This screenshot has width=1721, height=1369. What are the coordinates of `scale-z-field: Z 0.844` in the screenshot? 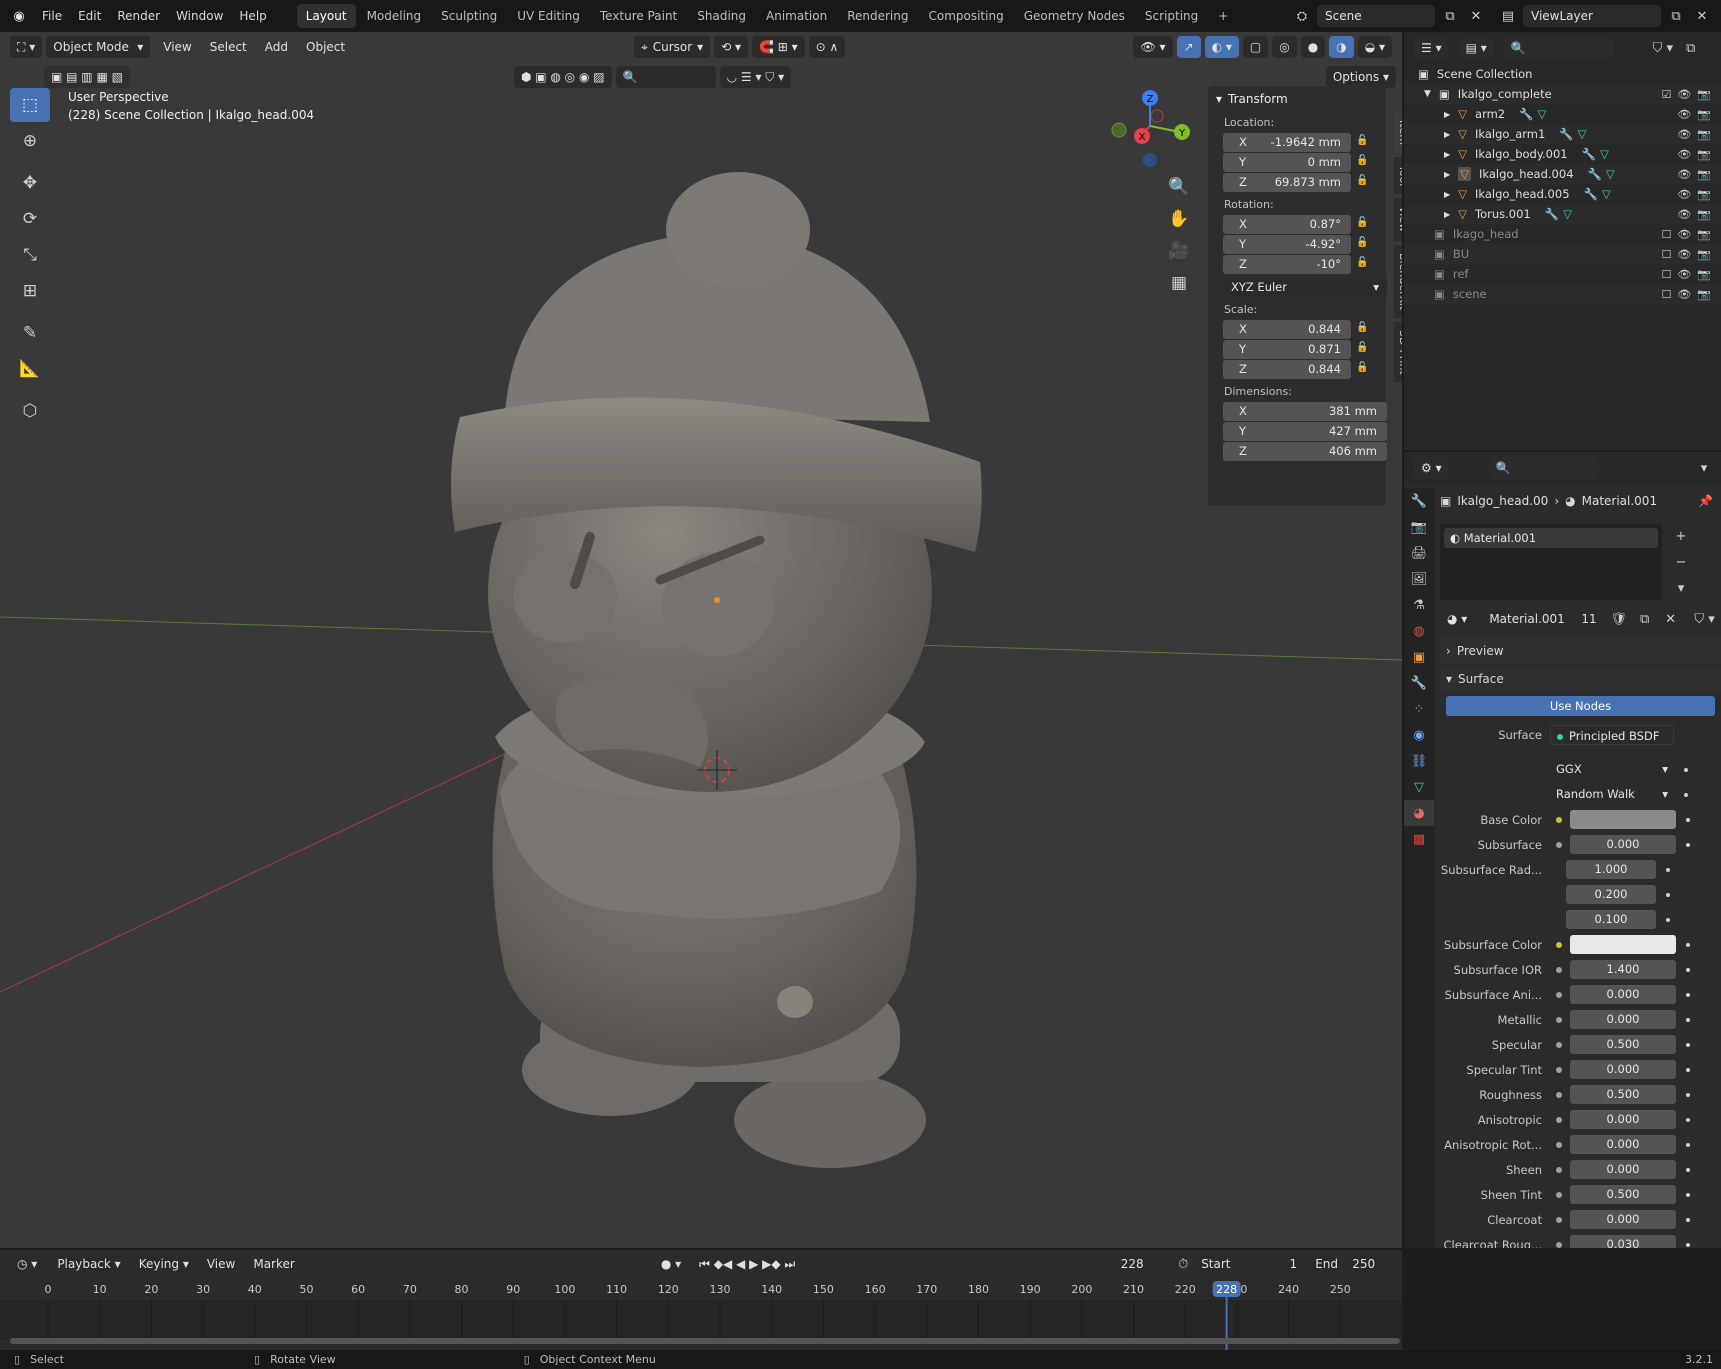 It's located at (1287, 369).